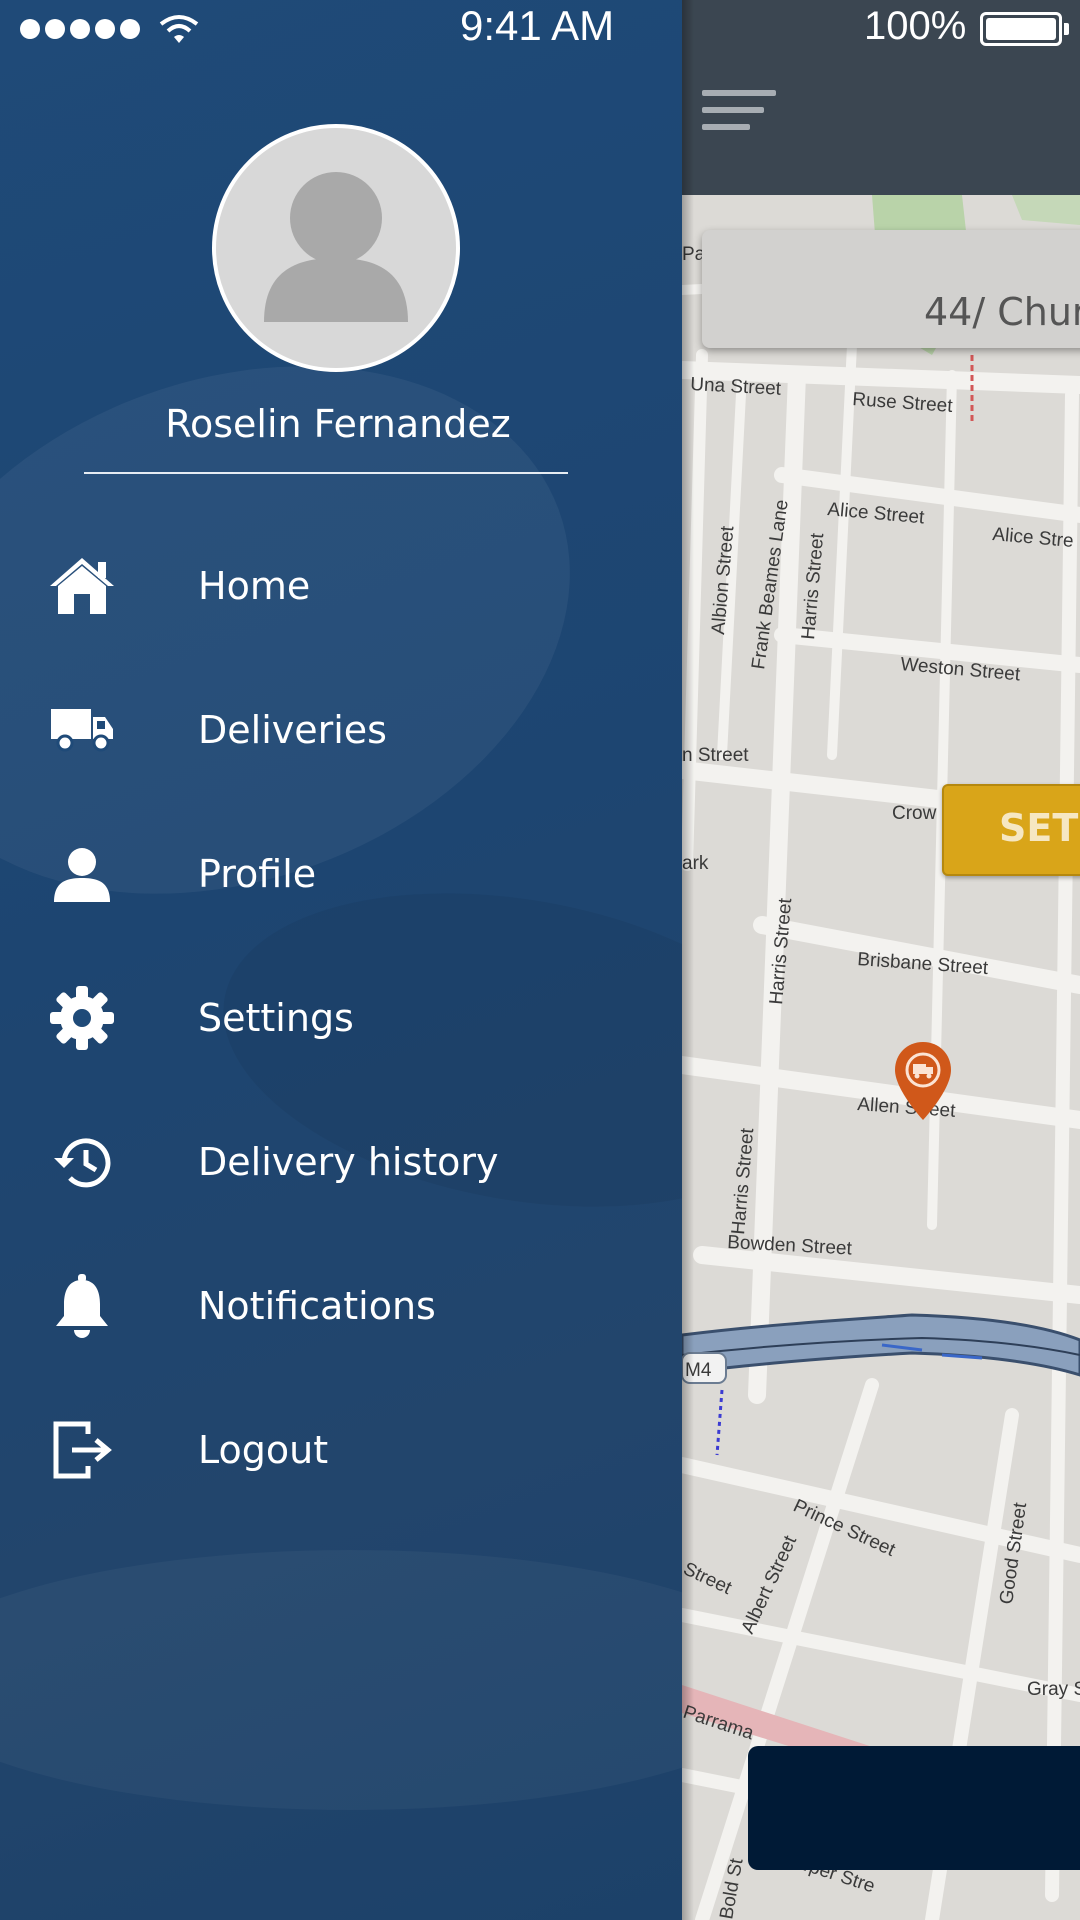  What do you see at coordinates (317, 1306) in the screenshot?
I see `menu-label-notifications: Notifications` at bounding box center [317, 1306].